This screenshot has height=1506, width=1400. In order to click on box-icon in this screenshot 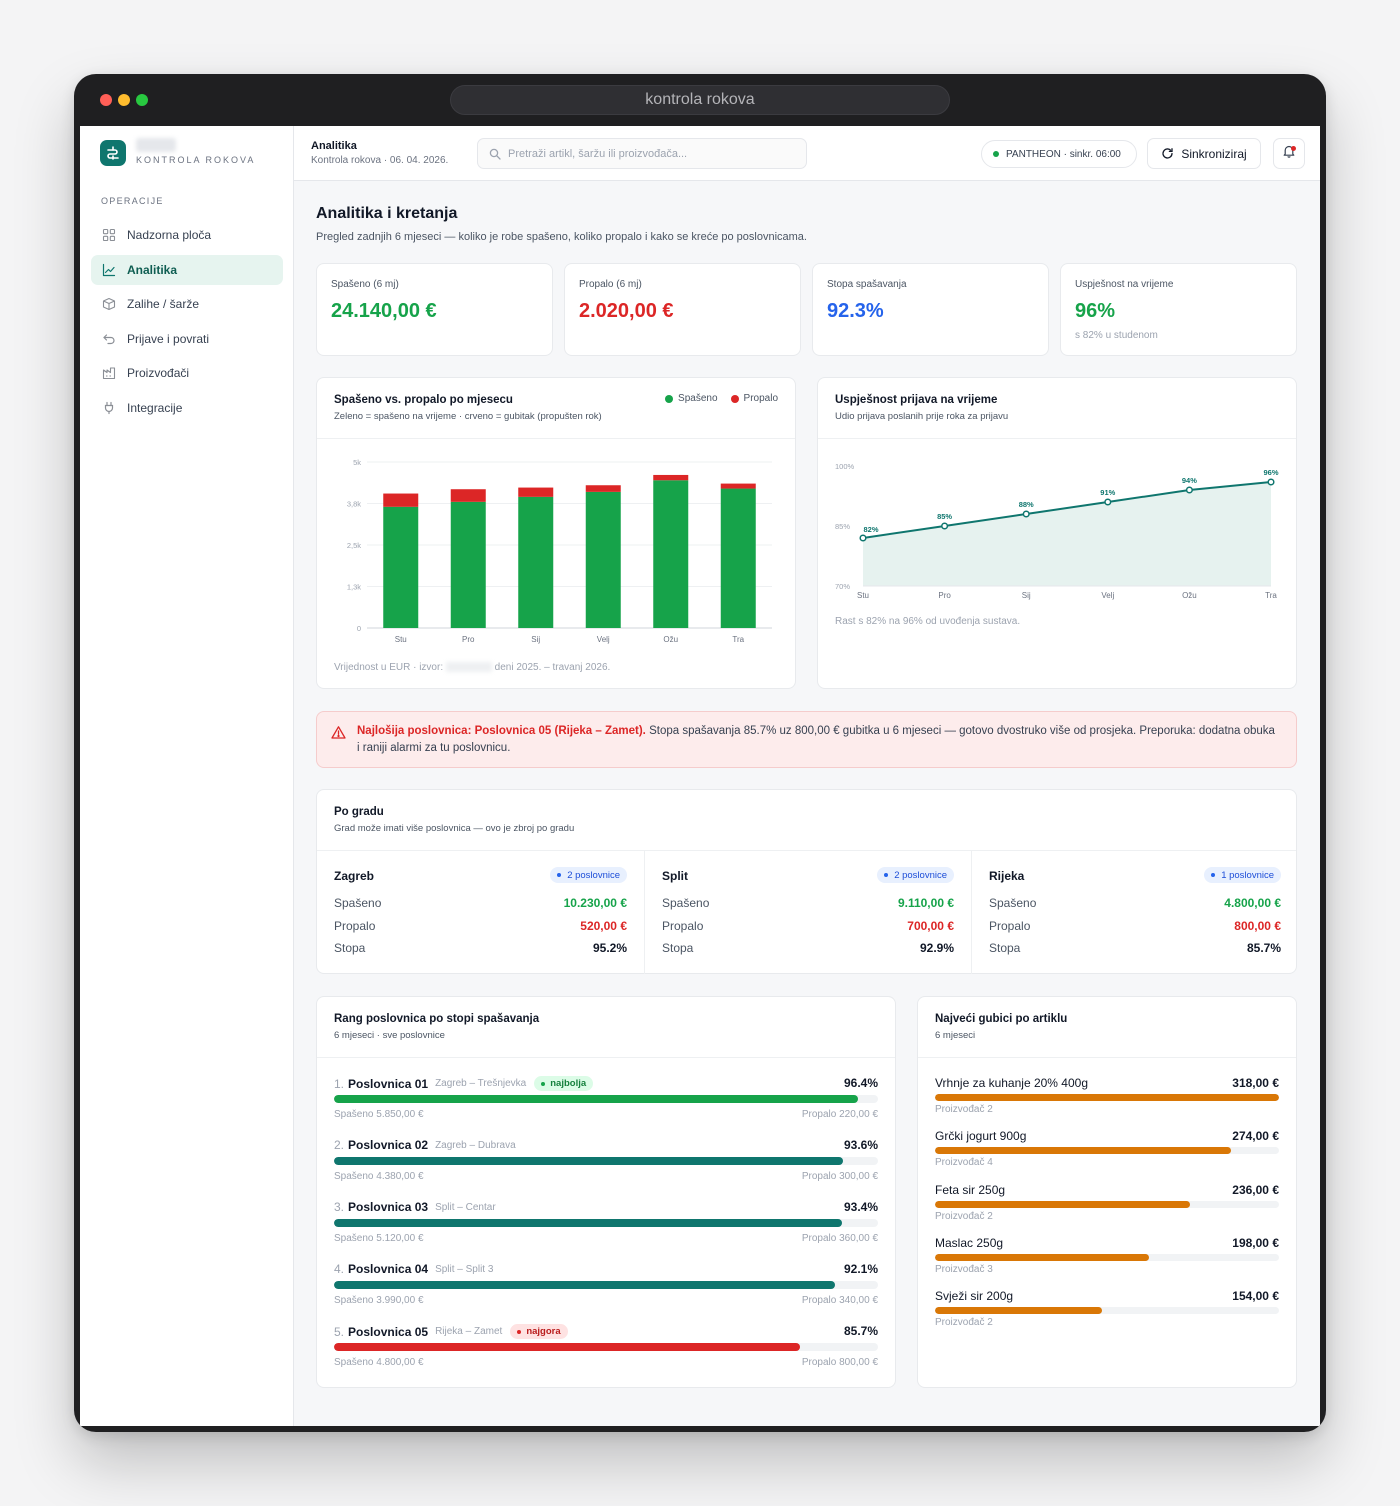, I will do `click(109, 304)`.